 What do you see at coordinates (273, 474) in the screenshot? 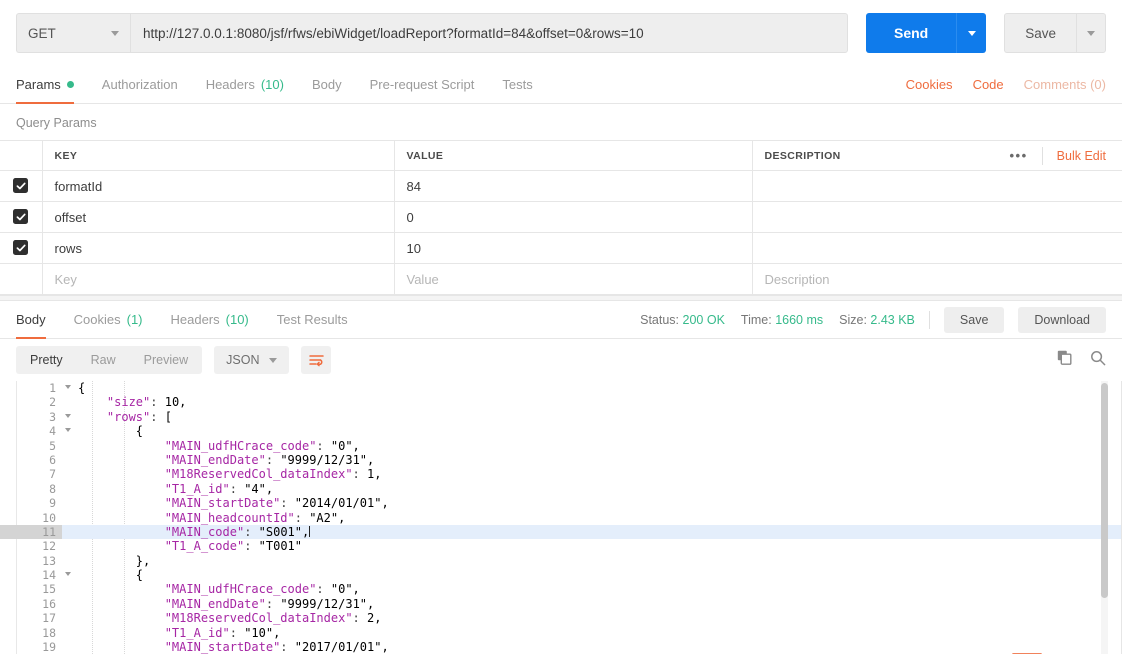
I see `code-text: "M18ReservedCol_dataIndex": 1,` at bounding box center [273, 474].